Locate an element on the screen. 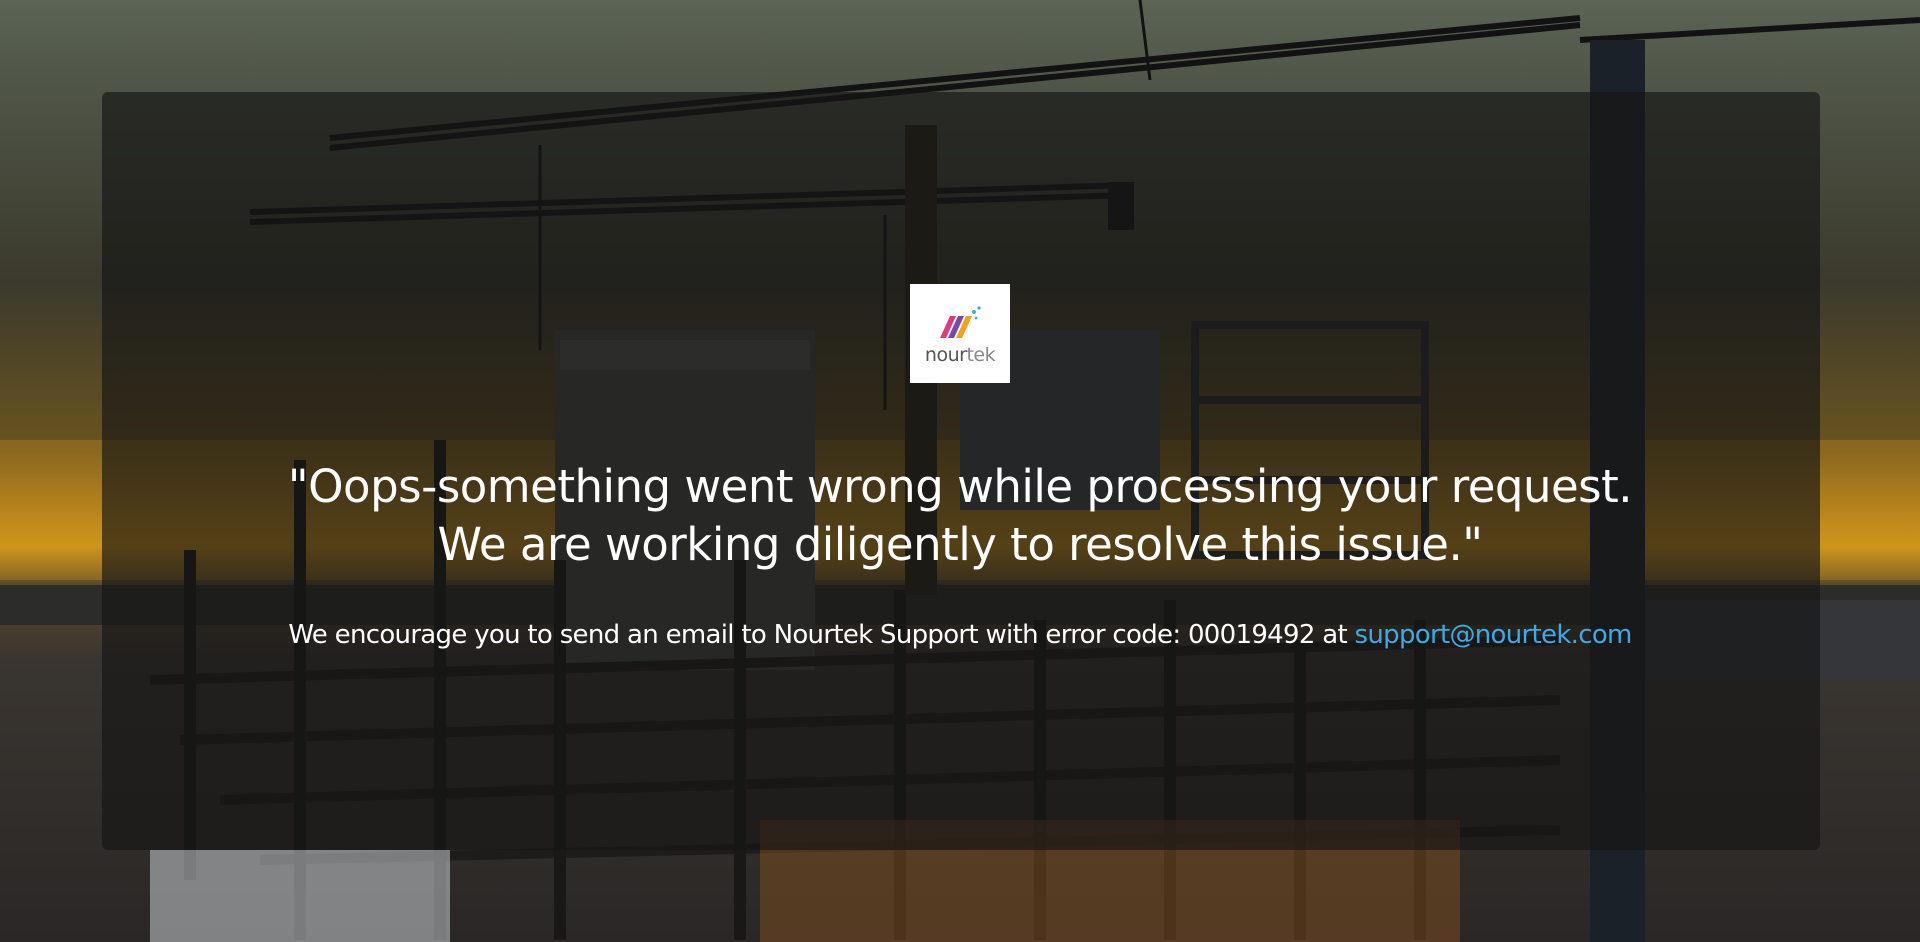  logo-wordmark-accent: tek is located at coordinates (981, 355).